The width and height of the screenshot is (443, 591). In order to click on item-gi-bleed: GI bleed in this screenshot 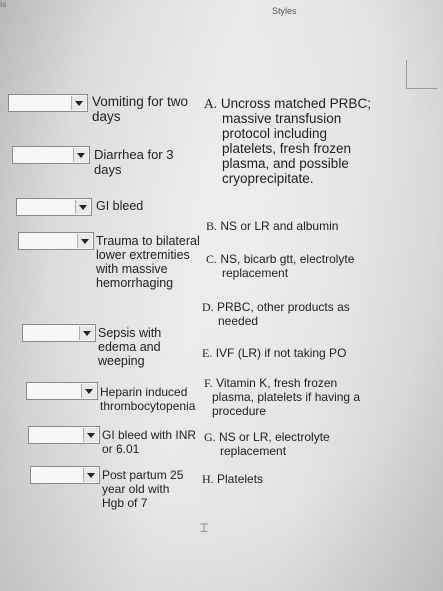, I will do `click(120, 206)`.